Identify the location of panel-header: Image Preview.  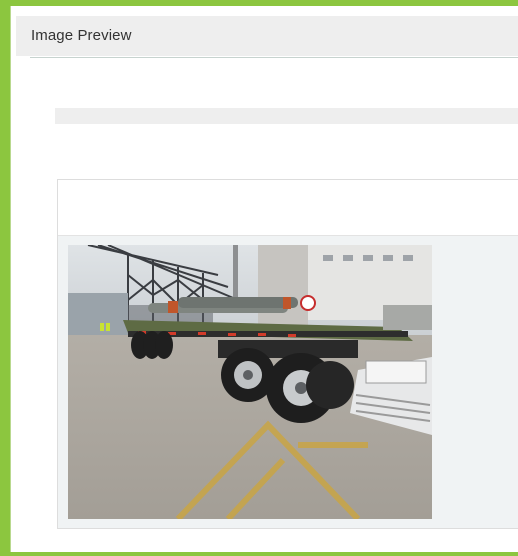
(267, 36).